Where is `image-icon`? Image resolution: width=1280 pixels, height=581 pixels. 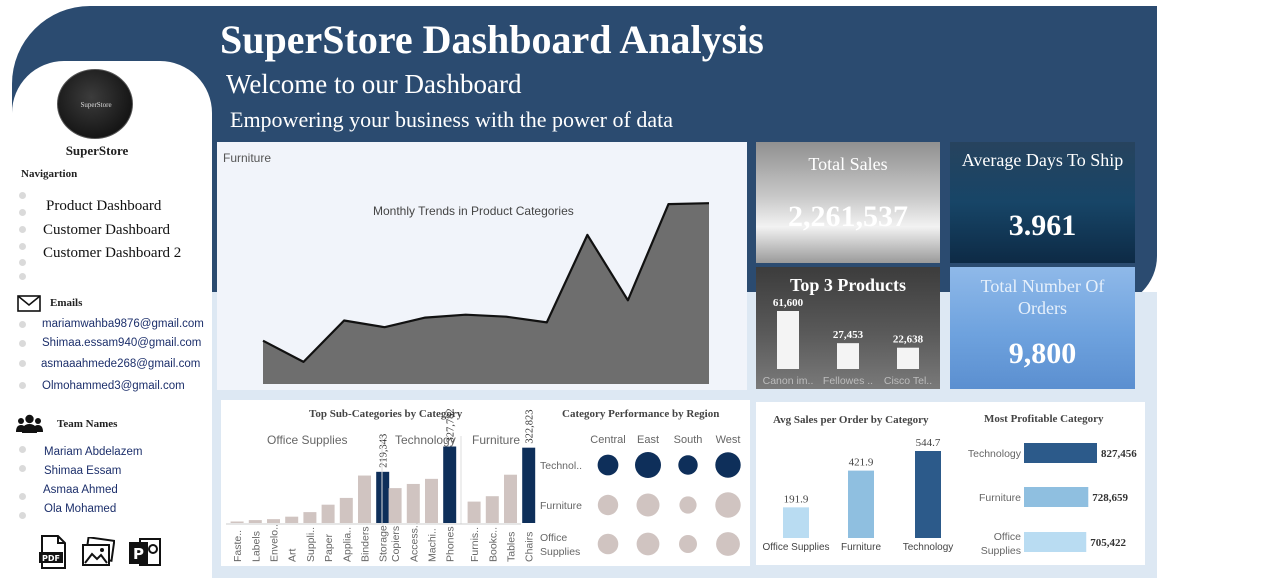
image-icon is located at coordinates (98, 553).